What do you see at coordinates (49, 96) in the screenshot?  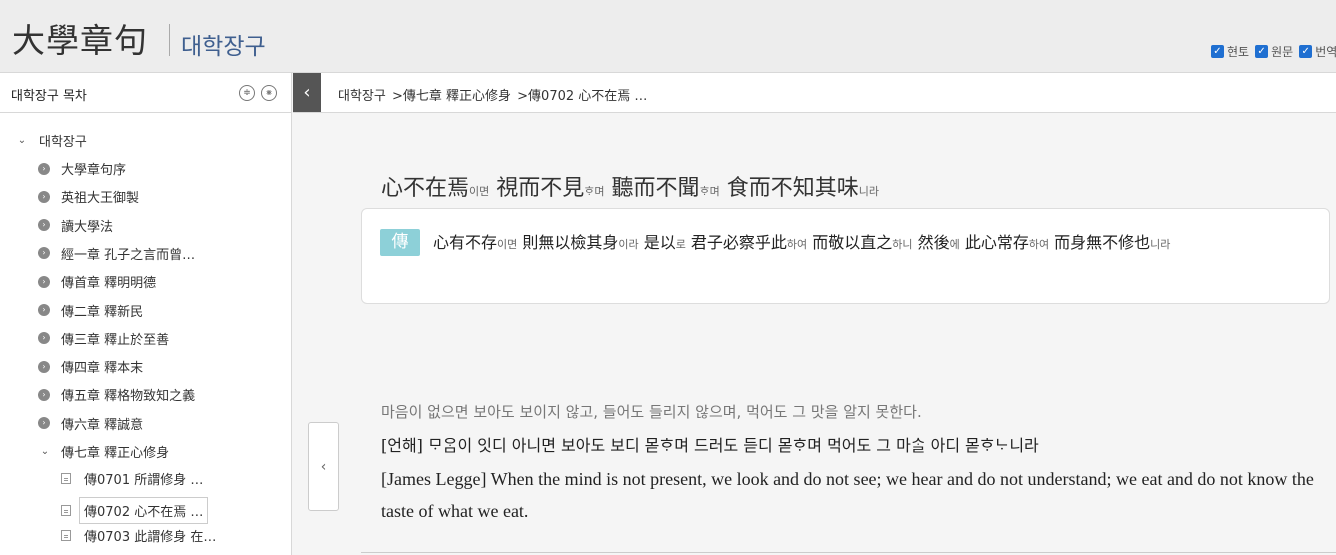 I see `toc-title: 대학장구 목차` at bounding box center [49, 96].